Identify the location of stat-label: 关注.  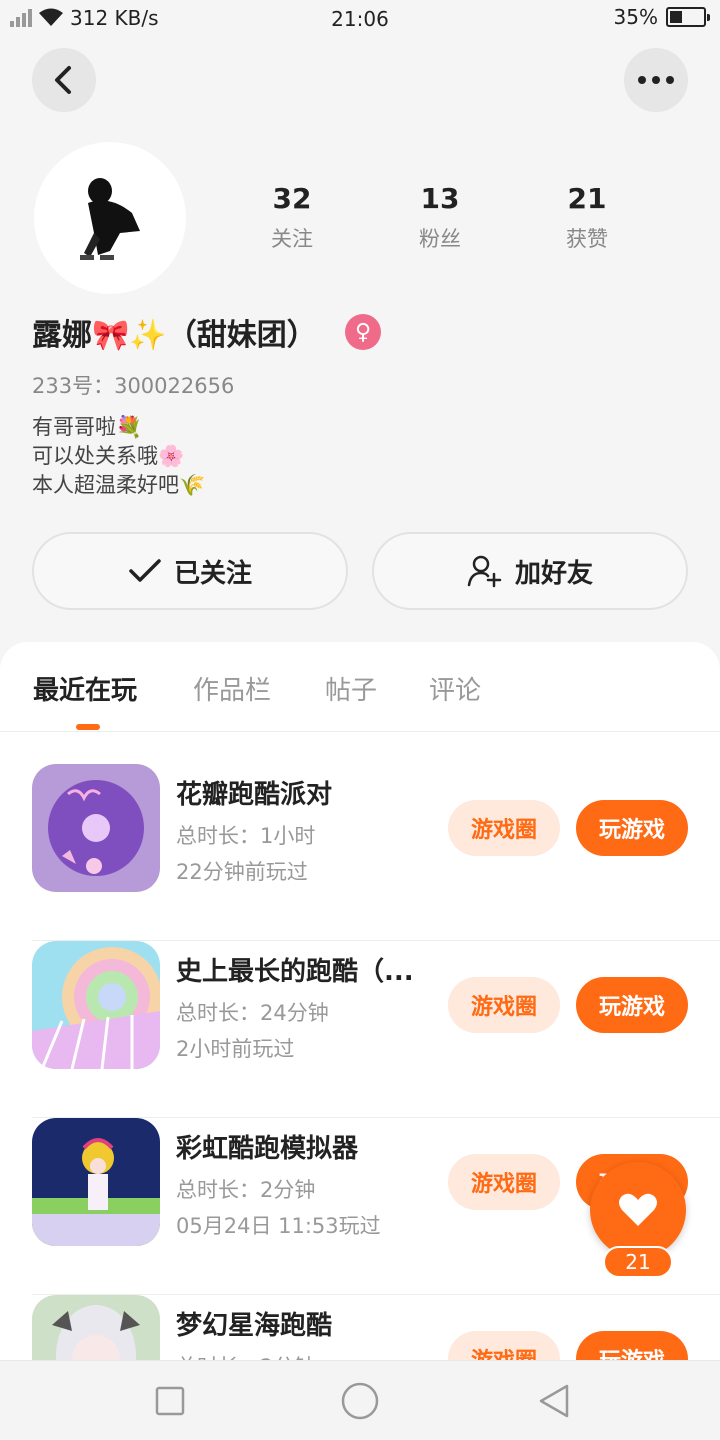
(292, 239).